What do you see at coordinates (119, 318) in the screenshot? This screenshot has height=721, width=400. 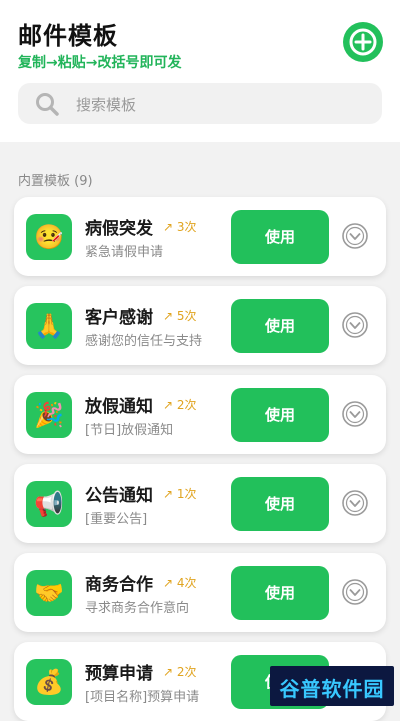 I see `template-name: 客户感谢` at bounding box center [119, 318].